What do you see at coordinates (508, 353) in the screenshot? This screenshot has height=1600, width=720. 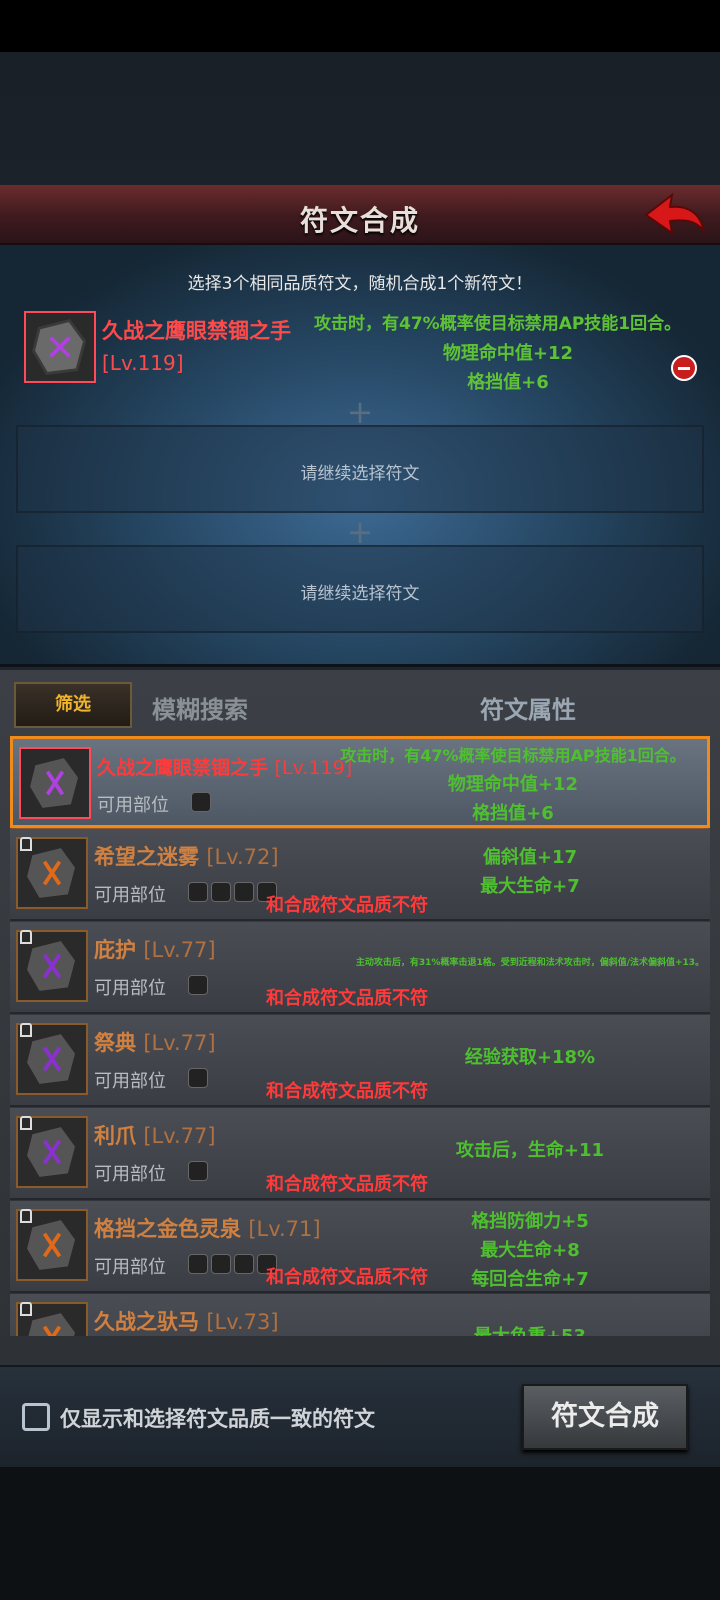 I see `selected-rune-stat: 物理命中值+12` at bounding box center [508, 353].